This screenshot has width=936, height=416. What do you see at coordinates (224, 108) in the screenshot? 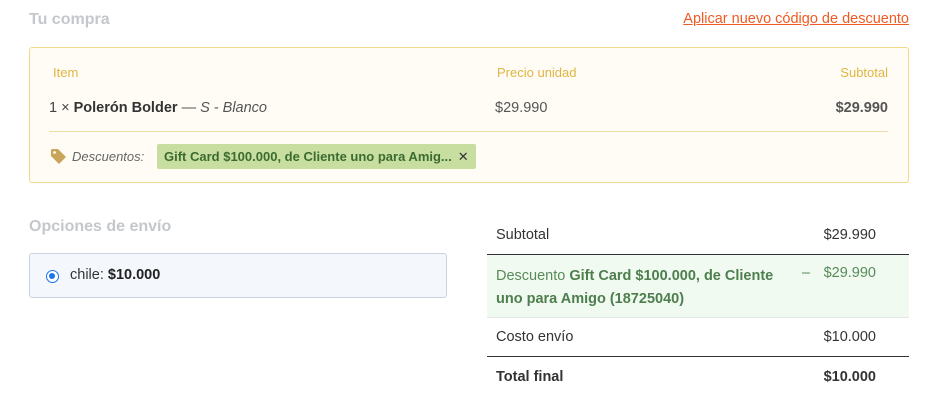
I see `item-variant: — S - Blanco` at bounding box center [224, 108].